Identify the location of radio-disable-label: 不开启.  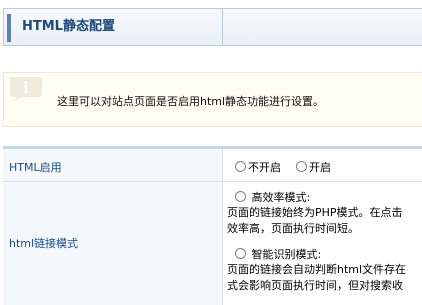
(264, 167).